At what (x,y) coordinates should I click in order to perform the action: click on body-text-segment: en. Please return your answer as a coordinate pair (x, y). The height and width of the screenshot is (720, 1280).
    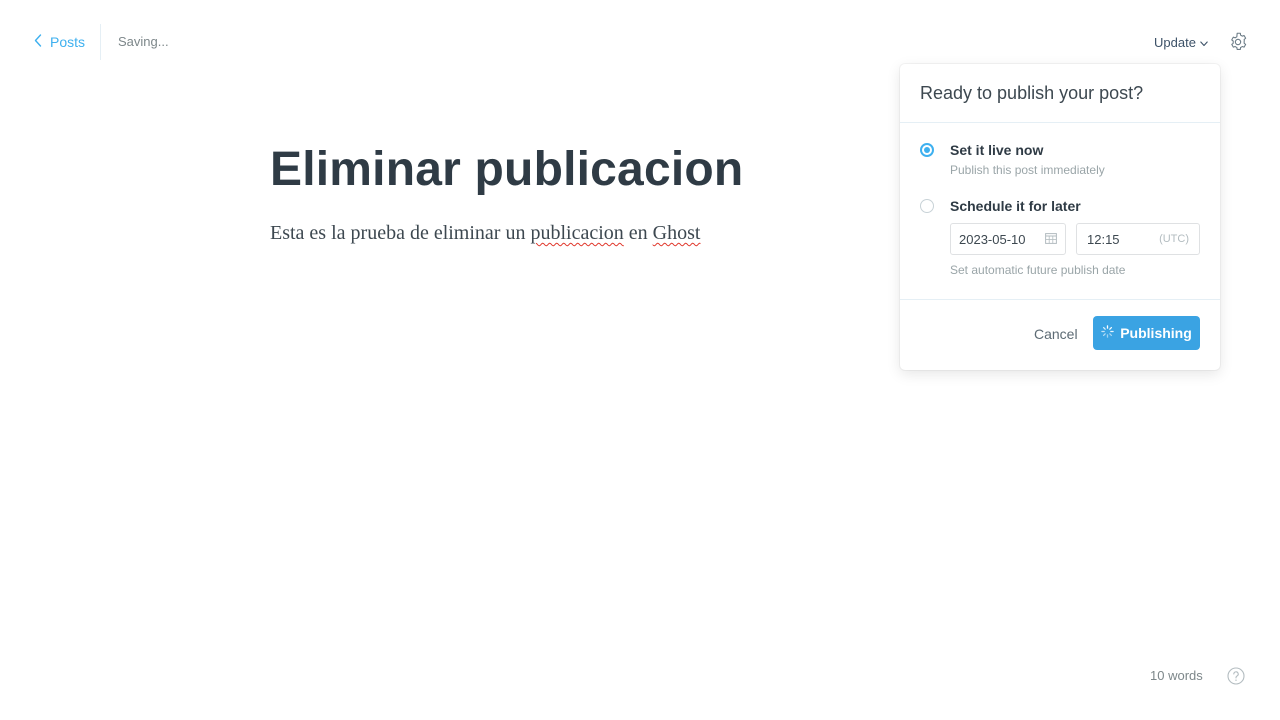
    Looking at the image, I should click on (638, 233).